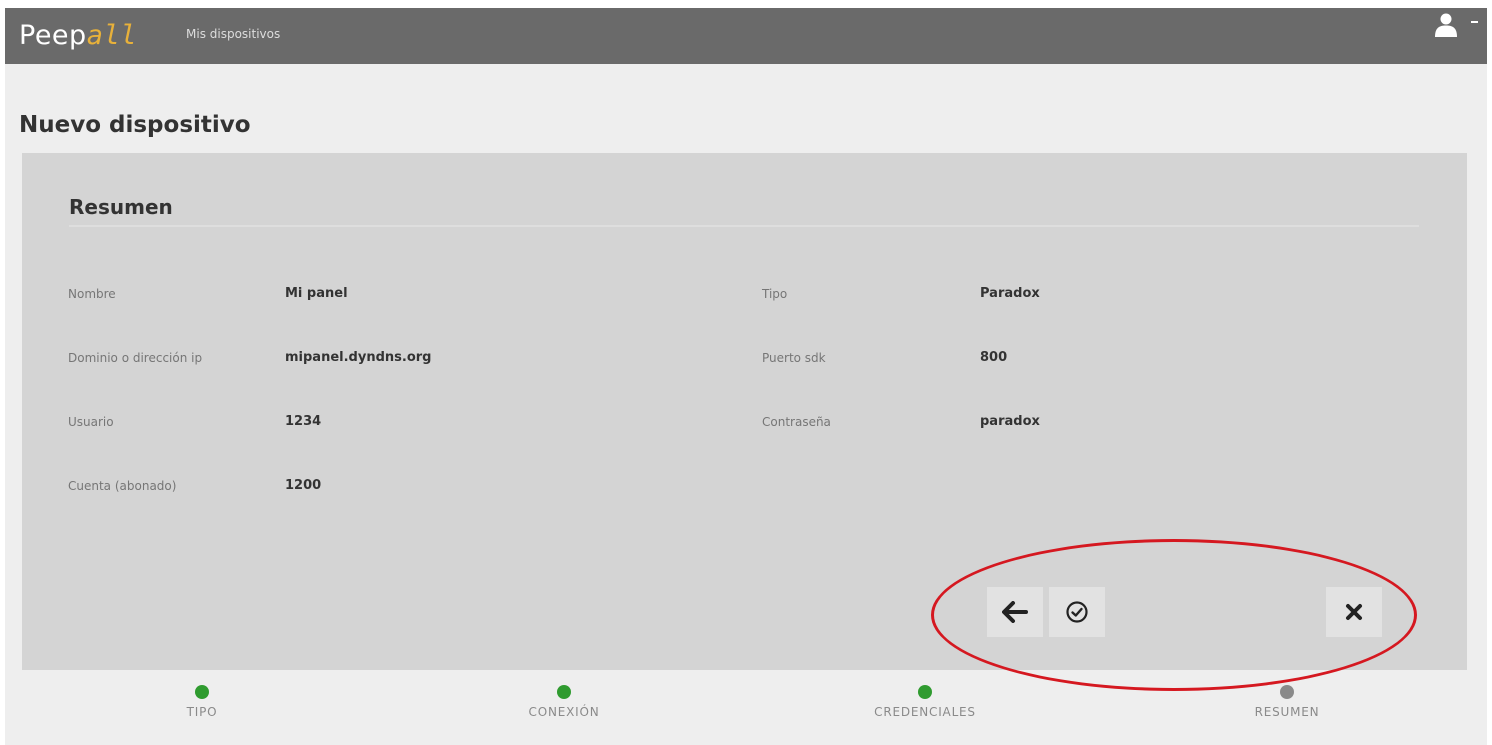 This screenshot has width=1492, height=745. Describe the element at coordinates (202, 712) in the screenshot. I see `step-label: TIPO` at that location.